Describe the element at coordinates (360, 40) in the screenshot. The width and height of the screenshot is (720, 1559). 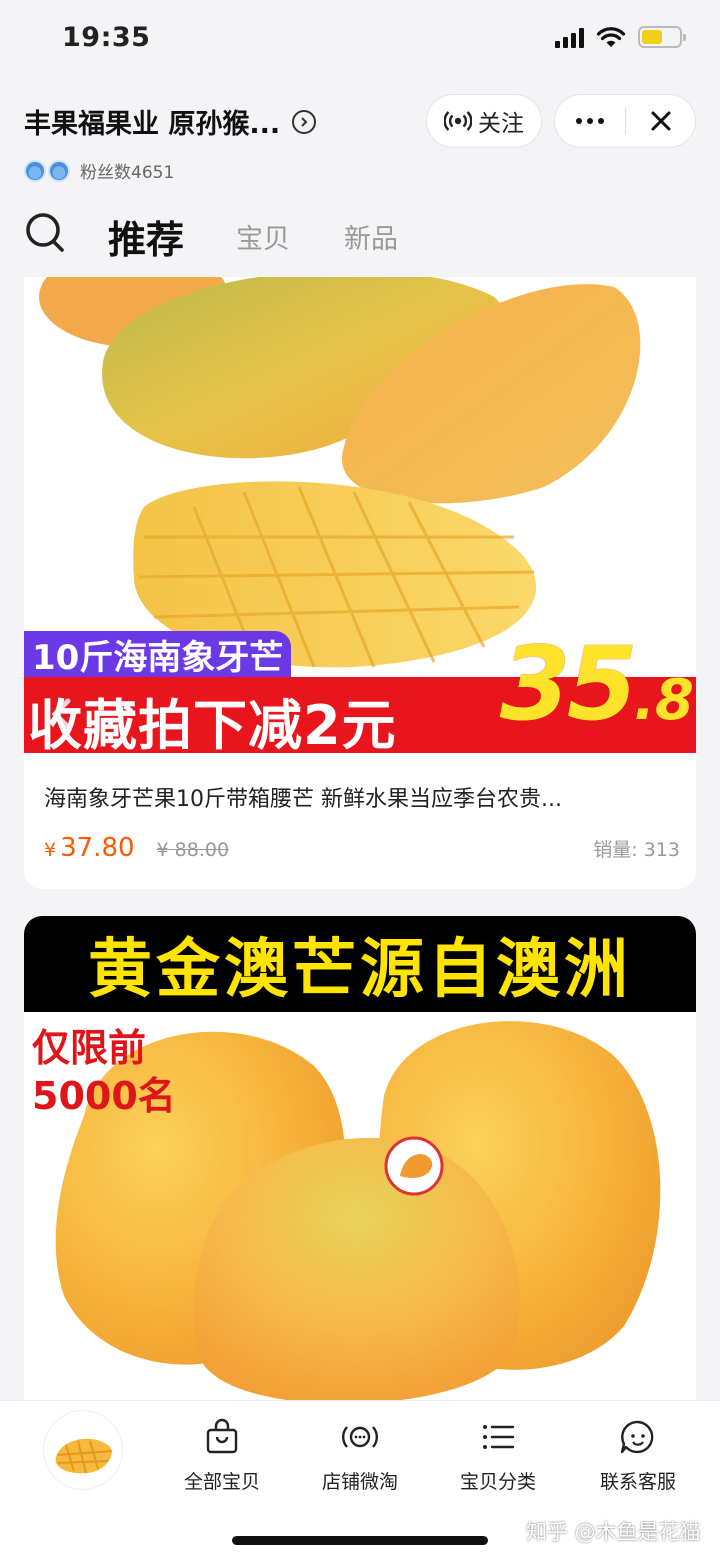
I see `status-bar: 19:35` at that location.